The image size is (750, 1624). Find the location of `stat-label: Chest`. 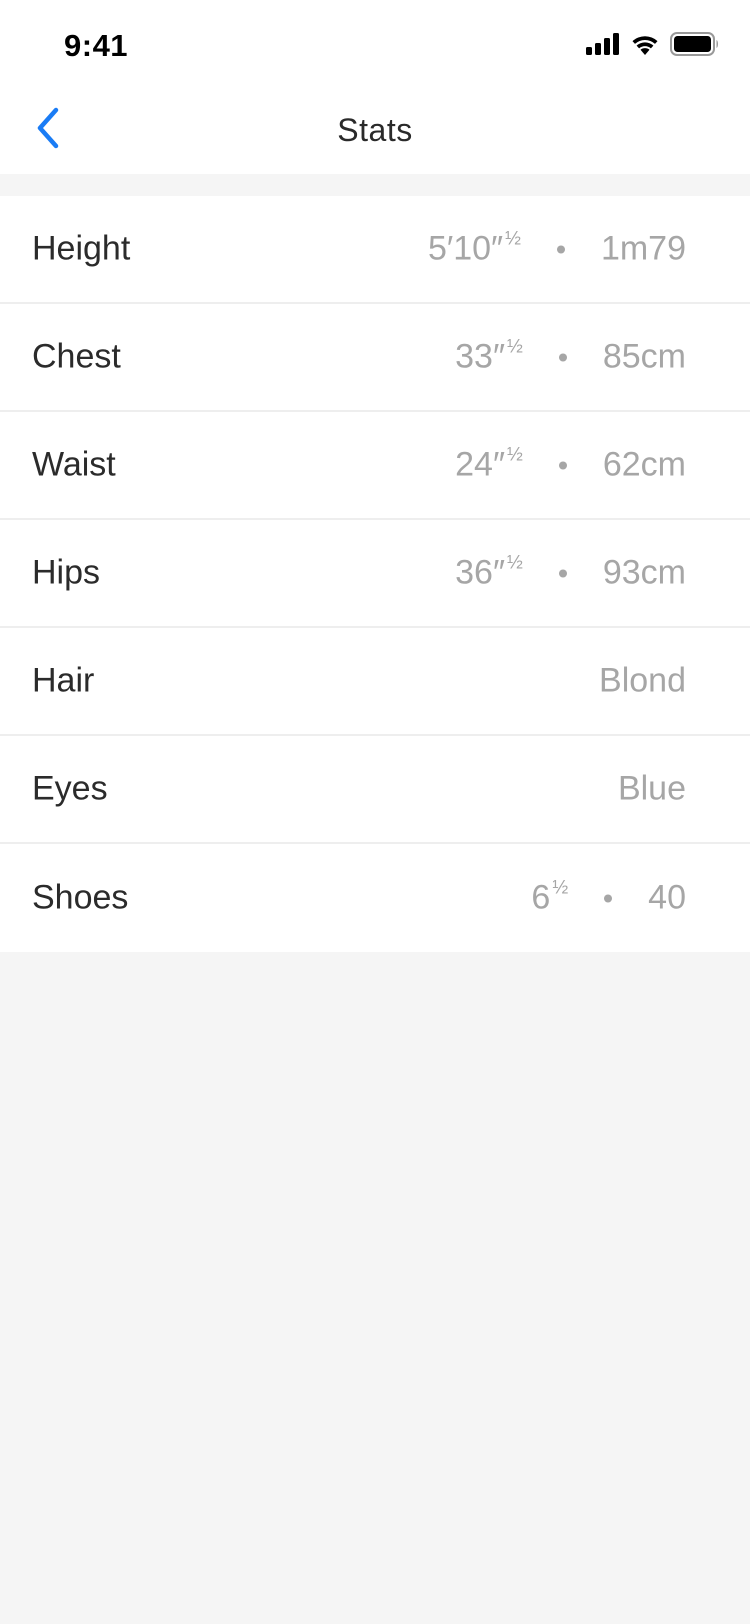

stat-label: Chest is located at coordinates (76, 356).